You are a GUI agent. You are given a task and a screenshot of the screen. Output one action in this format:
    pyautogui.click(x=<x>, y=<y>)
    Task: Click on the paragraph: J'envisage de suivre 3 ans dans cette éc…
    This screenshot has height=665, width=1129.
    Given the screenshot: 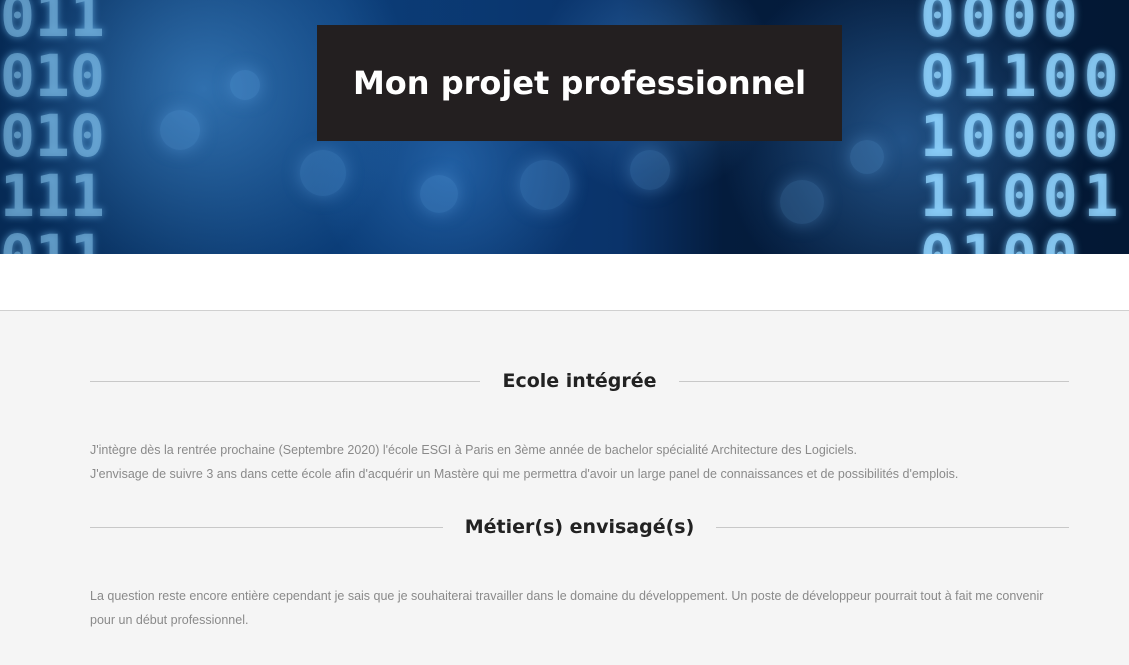 What is the action you would take?
    pyautogui.click(x=524, y=474)
    